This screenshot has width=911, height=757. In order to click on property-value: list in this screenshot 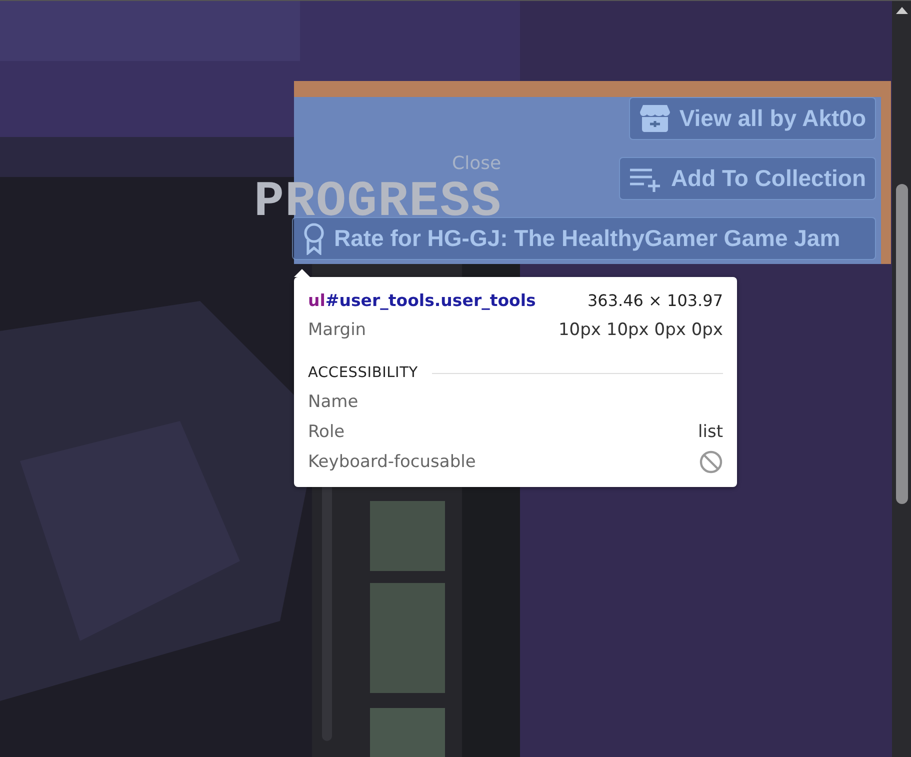, I will do `click(710, 432)`.